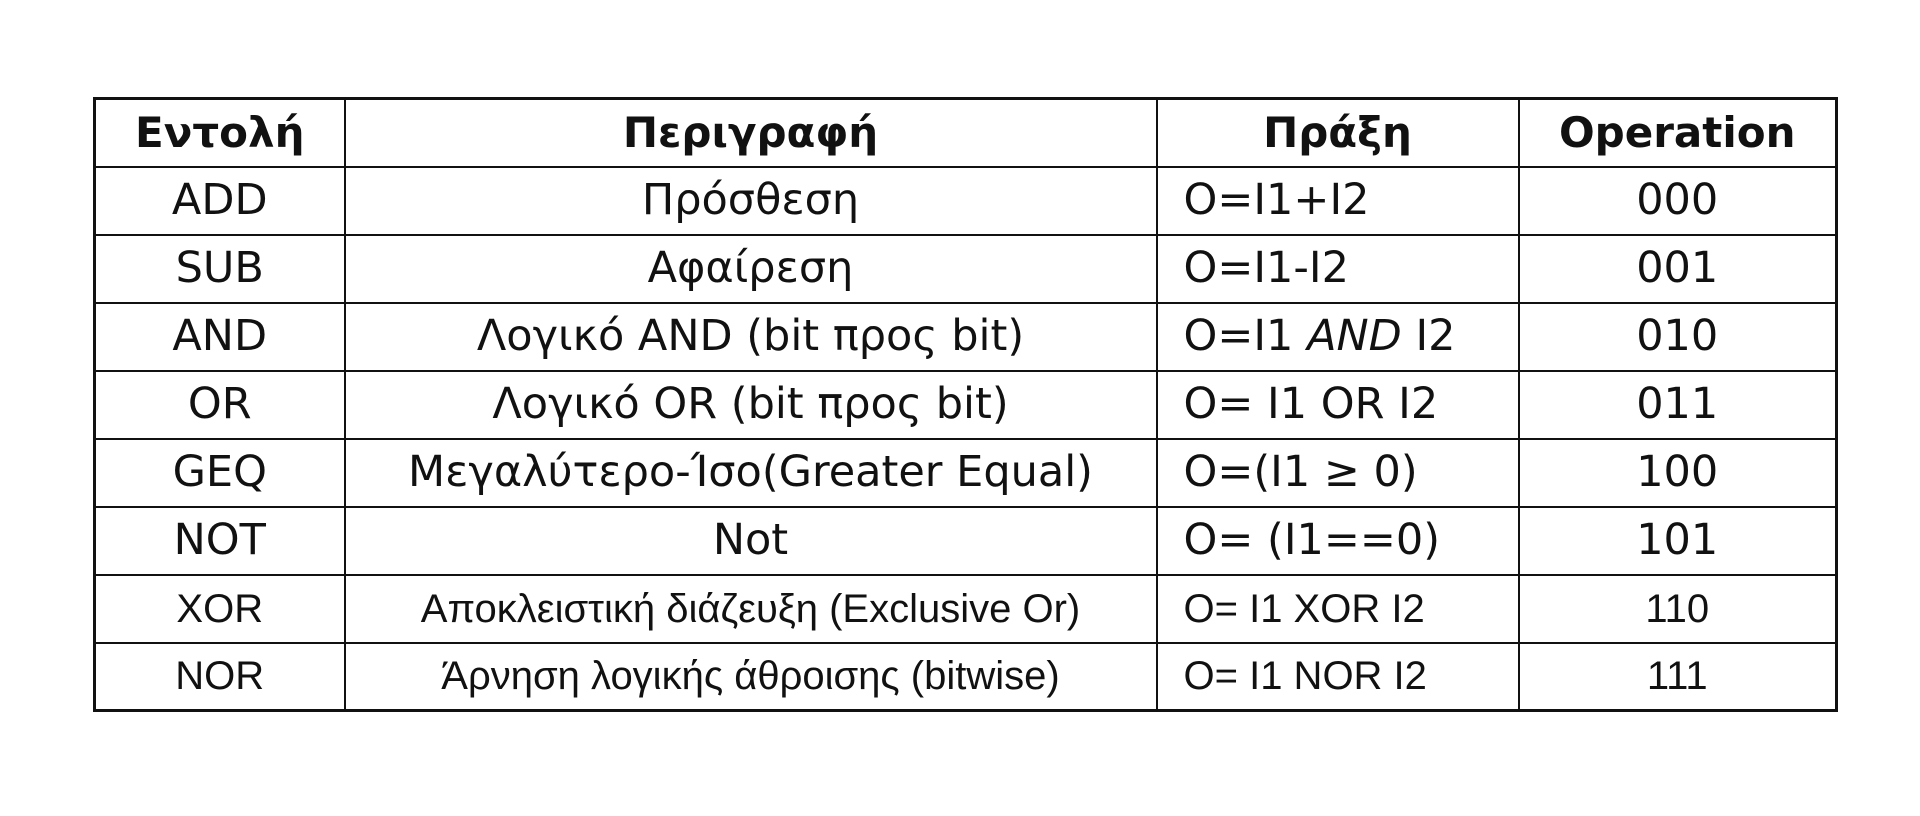 This screenshot has width=1920, height=816. Describe the element at coordinates (1677, 200) in the screenshot. I see `code-cell: 000` at that location.